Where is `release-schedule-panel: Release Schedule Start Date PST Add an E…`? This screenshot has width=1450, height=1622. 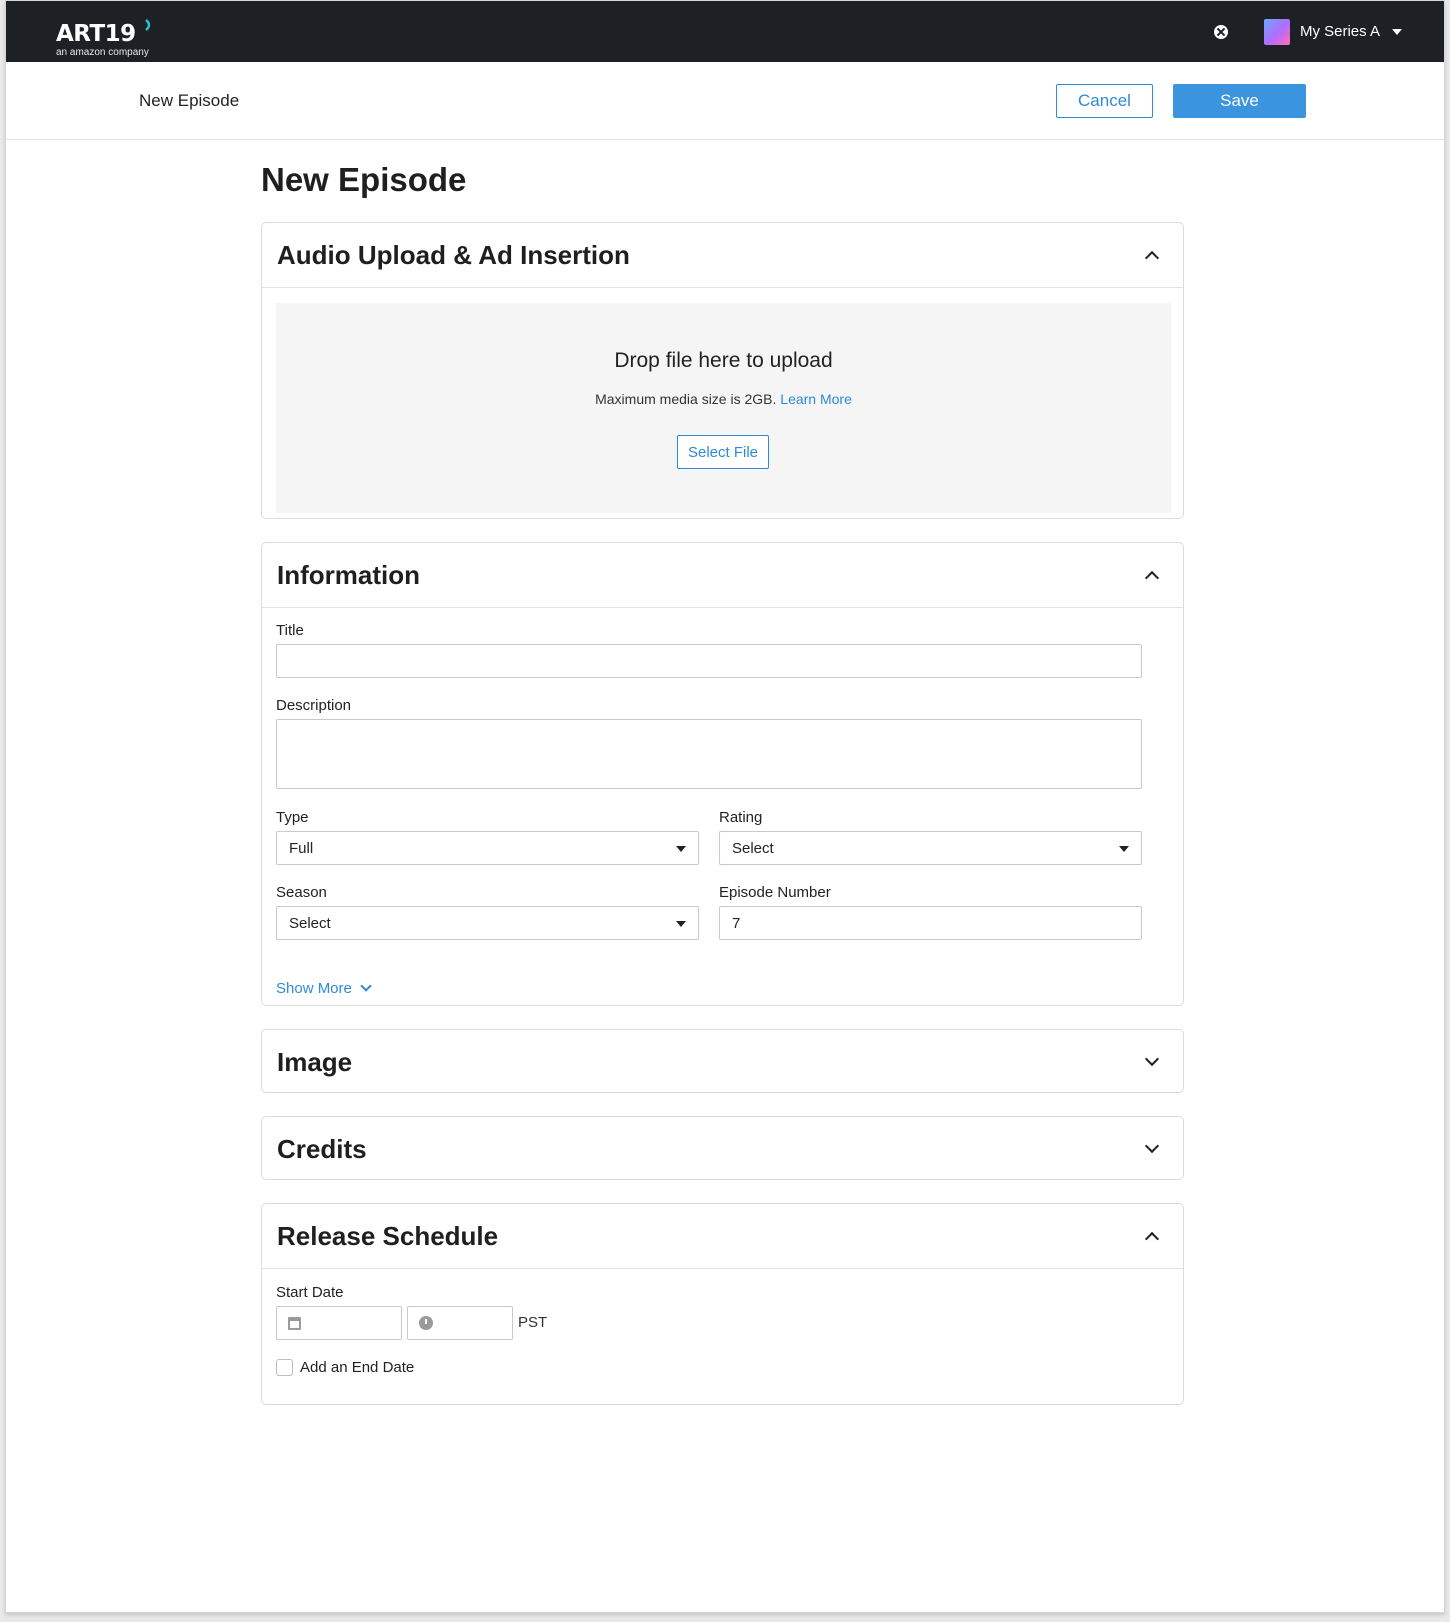 release-schedule-panel: Release Schedule Start Date PST Add an E… is located at coordinates (722, 1304).